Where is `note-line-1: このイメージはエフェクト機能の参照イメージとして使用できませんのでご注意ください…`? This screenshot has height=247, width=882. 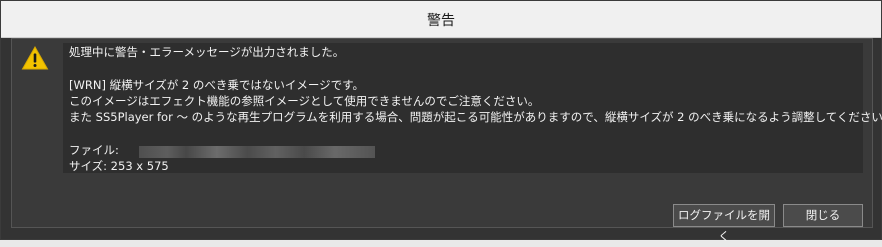
note-line-1: このイメージはエフェクト機能の参照イメージとして使用できませんのでご注意ください… is located at coordinates (304, 101).